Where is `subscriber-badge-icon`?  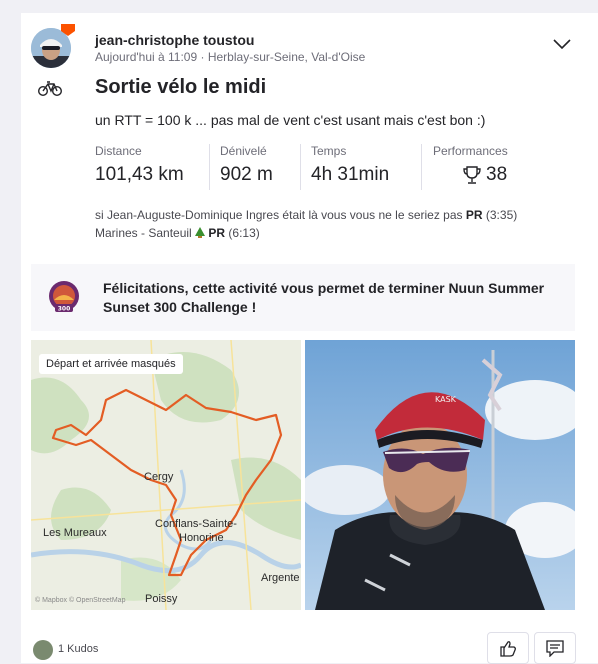
subscriber-badge-icon is located at coordinates (68, 30).